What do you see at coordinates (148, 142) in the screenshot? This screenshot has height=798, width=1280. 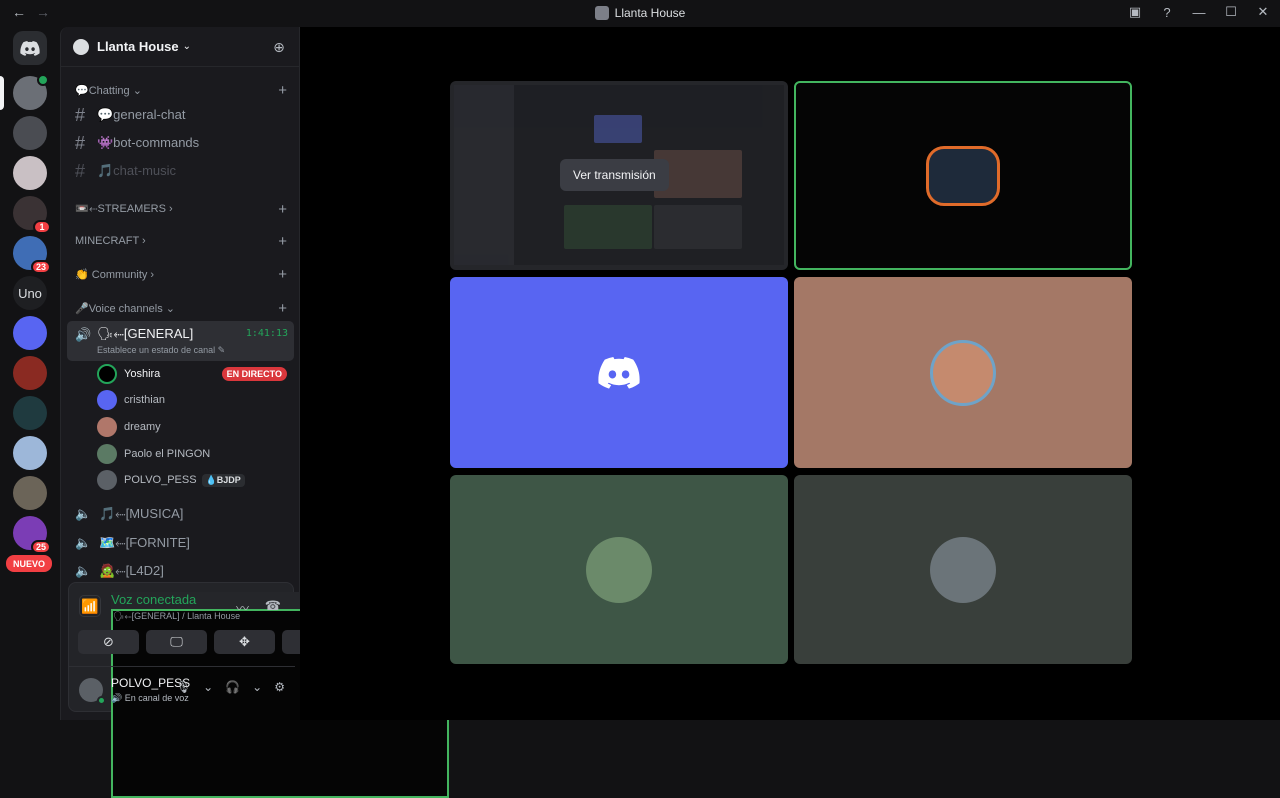 I see `channel-label: 👾bot-commands` at bounding box center [148, 142].